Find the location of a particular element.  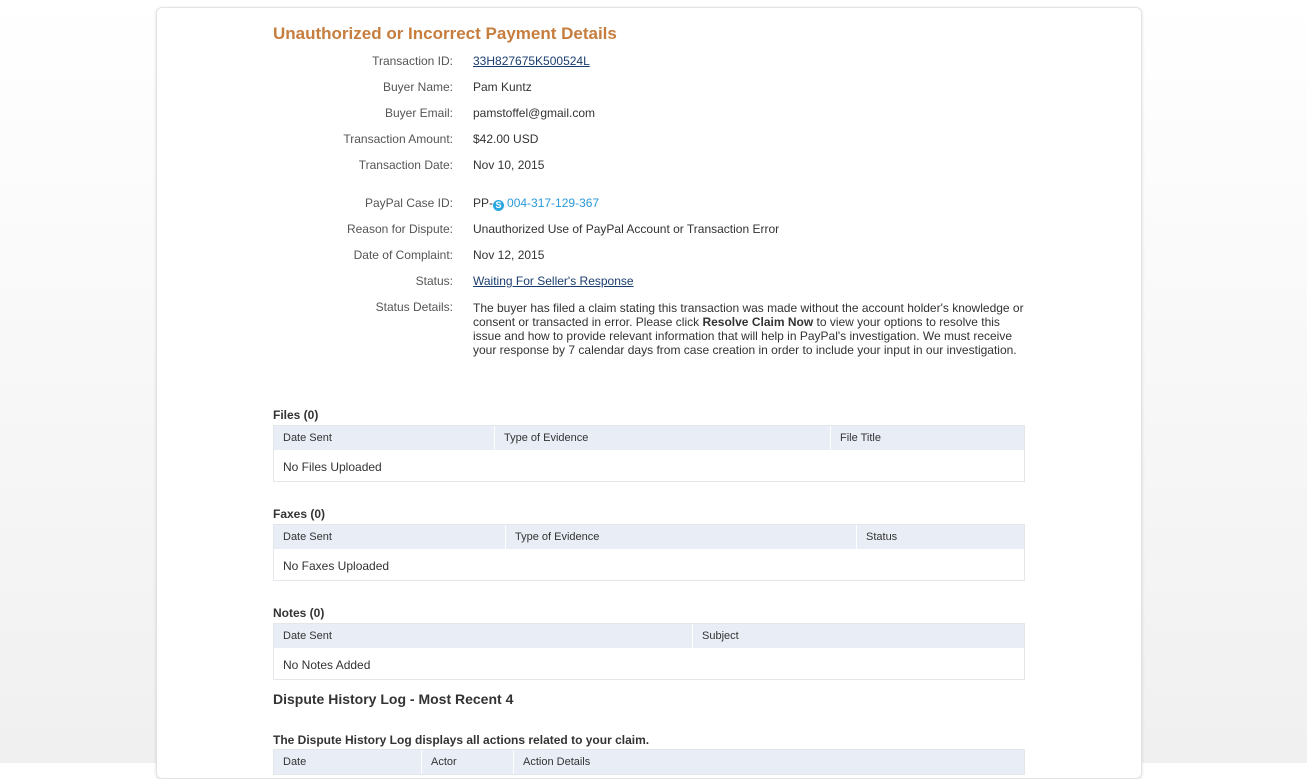

faxes-col-status: Status is located at coordinates (882, 537).